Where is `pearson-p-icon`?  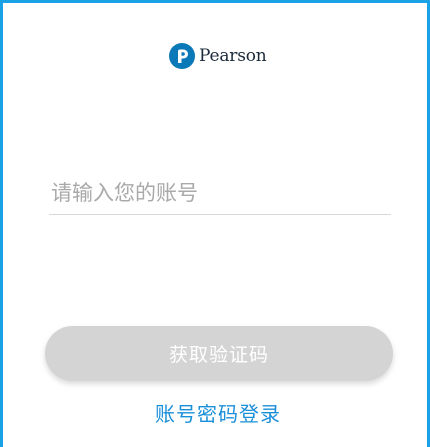 pearson-p-icon is located at coordinates (182, 56).